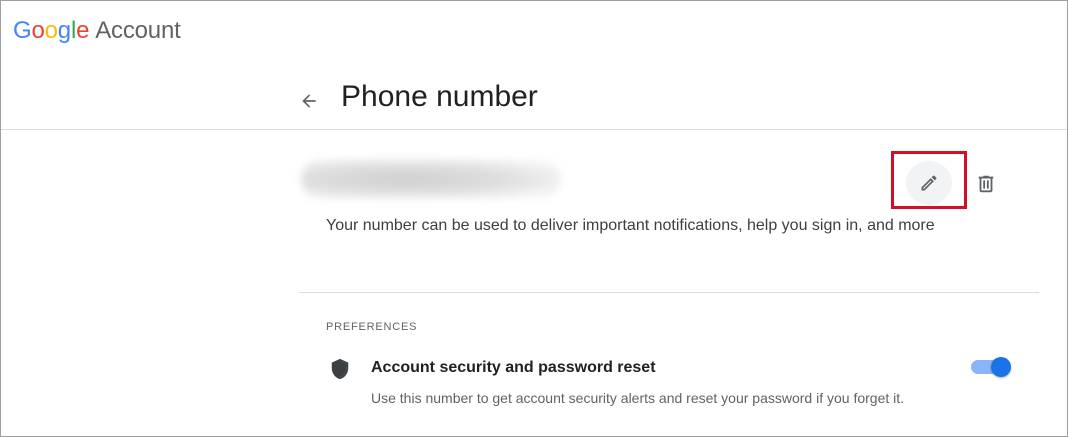  What do you see at coordinates (340, 369) in the screenshot?
I see `shield-icon` at bounding box center [340, 369].